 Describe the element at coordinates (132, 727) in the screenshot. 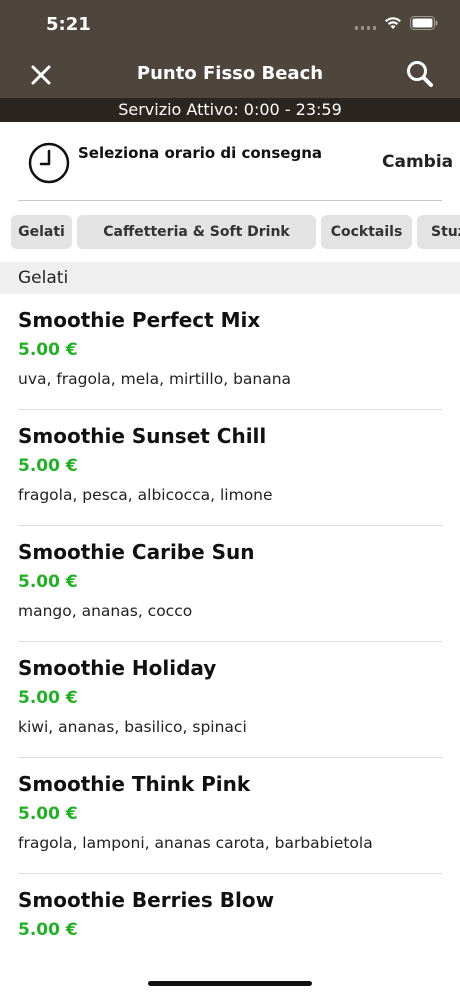

I see `item-description: kiwi, ananas, basilico, spinaci` at that location.